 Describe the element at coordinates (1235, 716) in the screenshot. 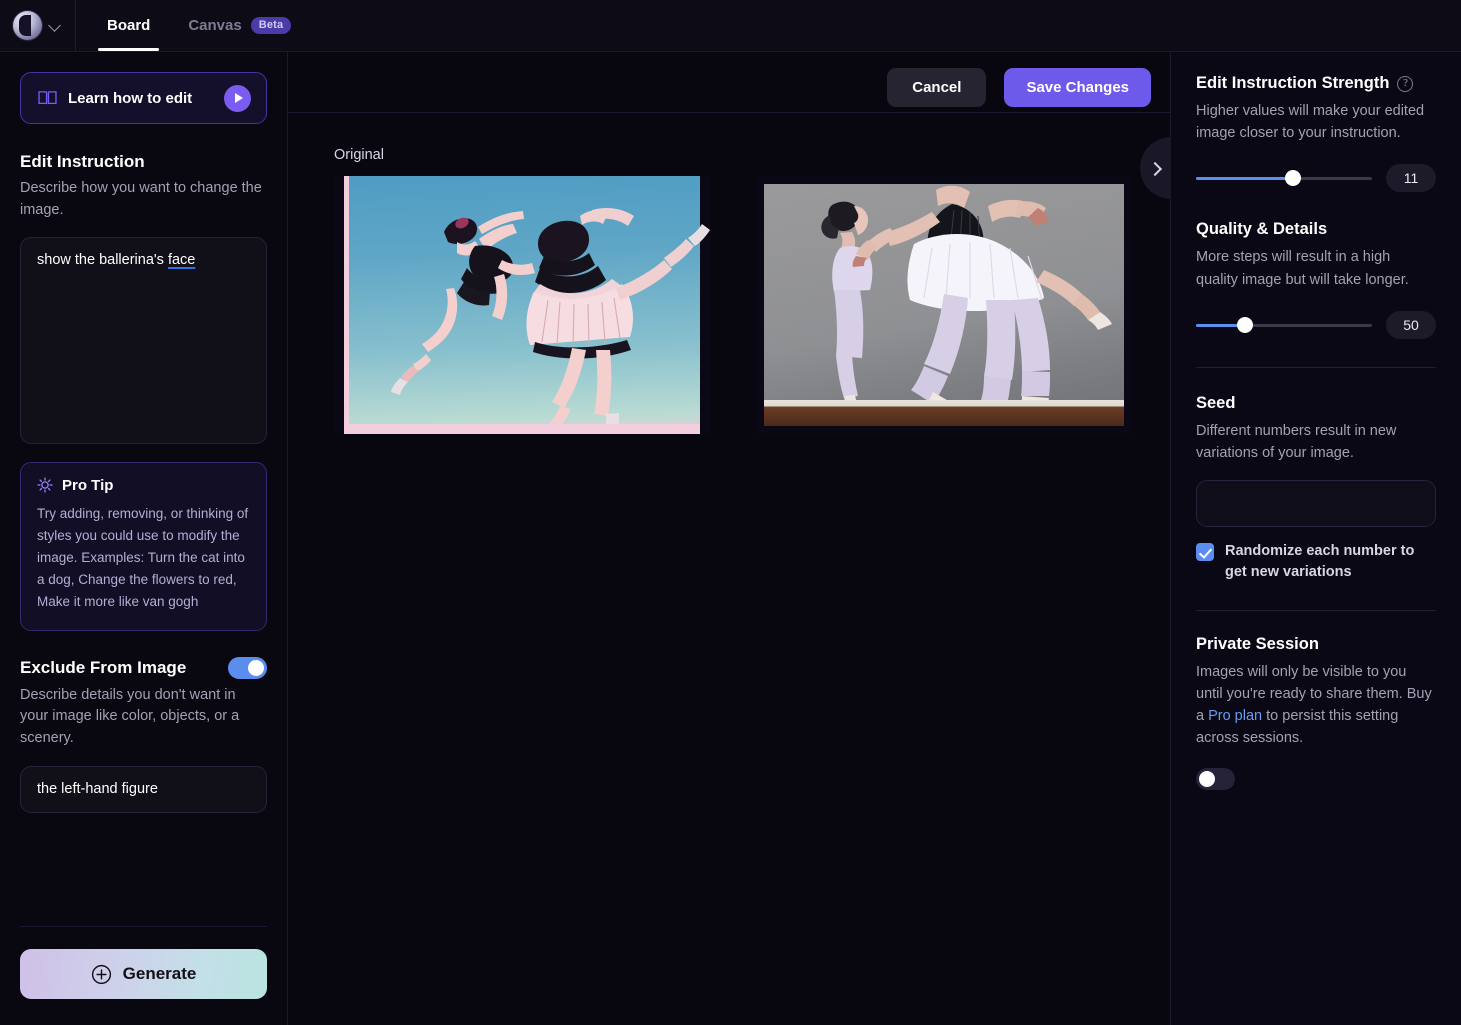

I see `pro-plan-link: Pro plan` at that location.